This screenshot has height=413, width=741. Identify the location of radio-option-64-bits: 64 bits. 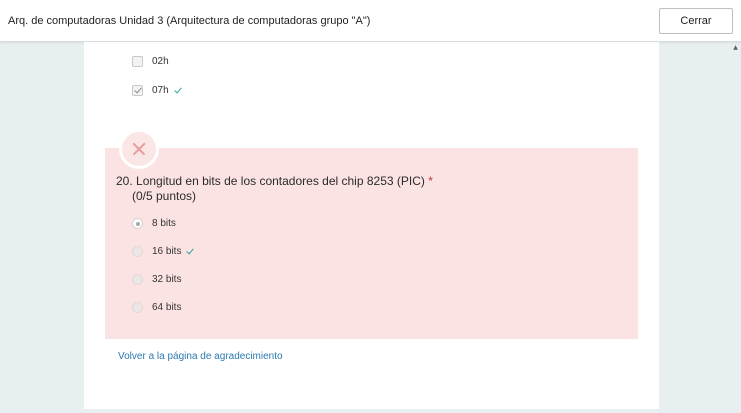
(156, 307).